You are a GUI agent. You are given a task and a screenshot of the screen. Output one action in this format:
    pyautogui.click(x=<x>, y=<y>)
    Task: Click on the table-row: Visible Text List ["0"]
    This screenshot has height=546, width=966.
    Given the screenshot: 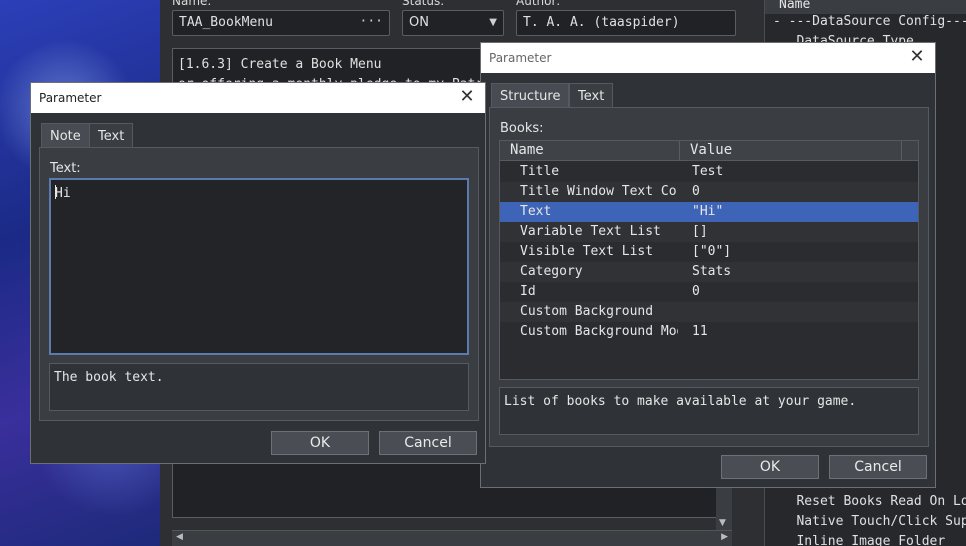 What is the action you would take?
    pyautogui.click(x=709, y=252)
    